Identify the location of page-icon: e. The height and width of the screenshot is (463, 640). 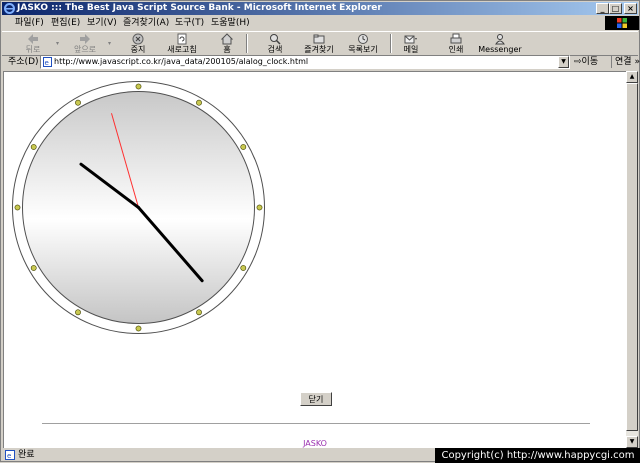
(47, 62).